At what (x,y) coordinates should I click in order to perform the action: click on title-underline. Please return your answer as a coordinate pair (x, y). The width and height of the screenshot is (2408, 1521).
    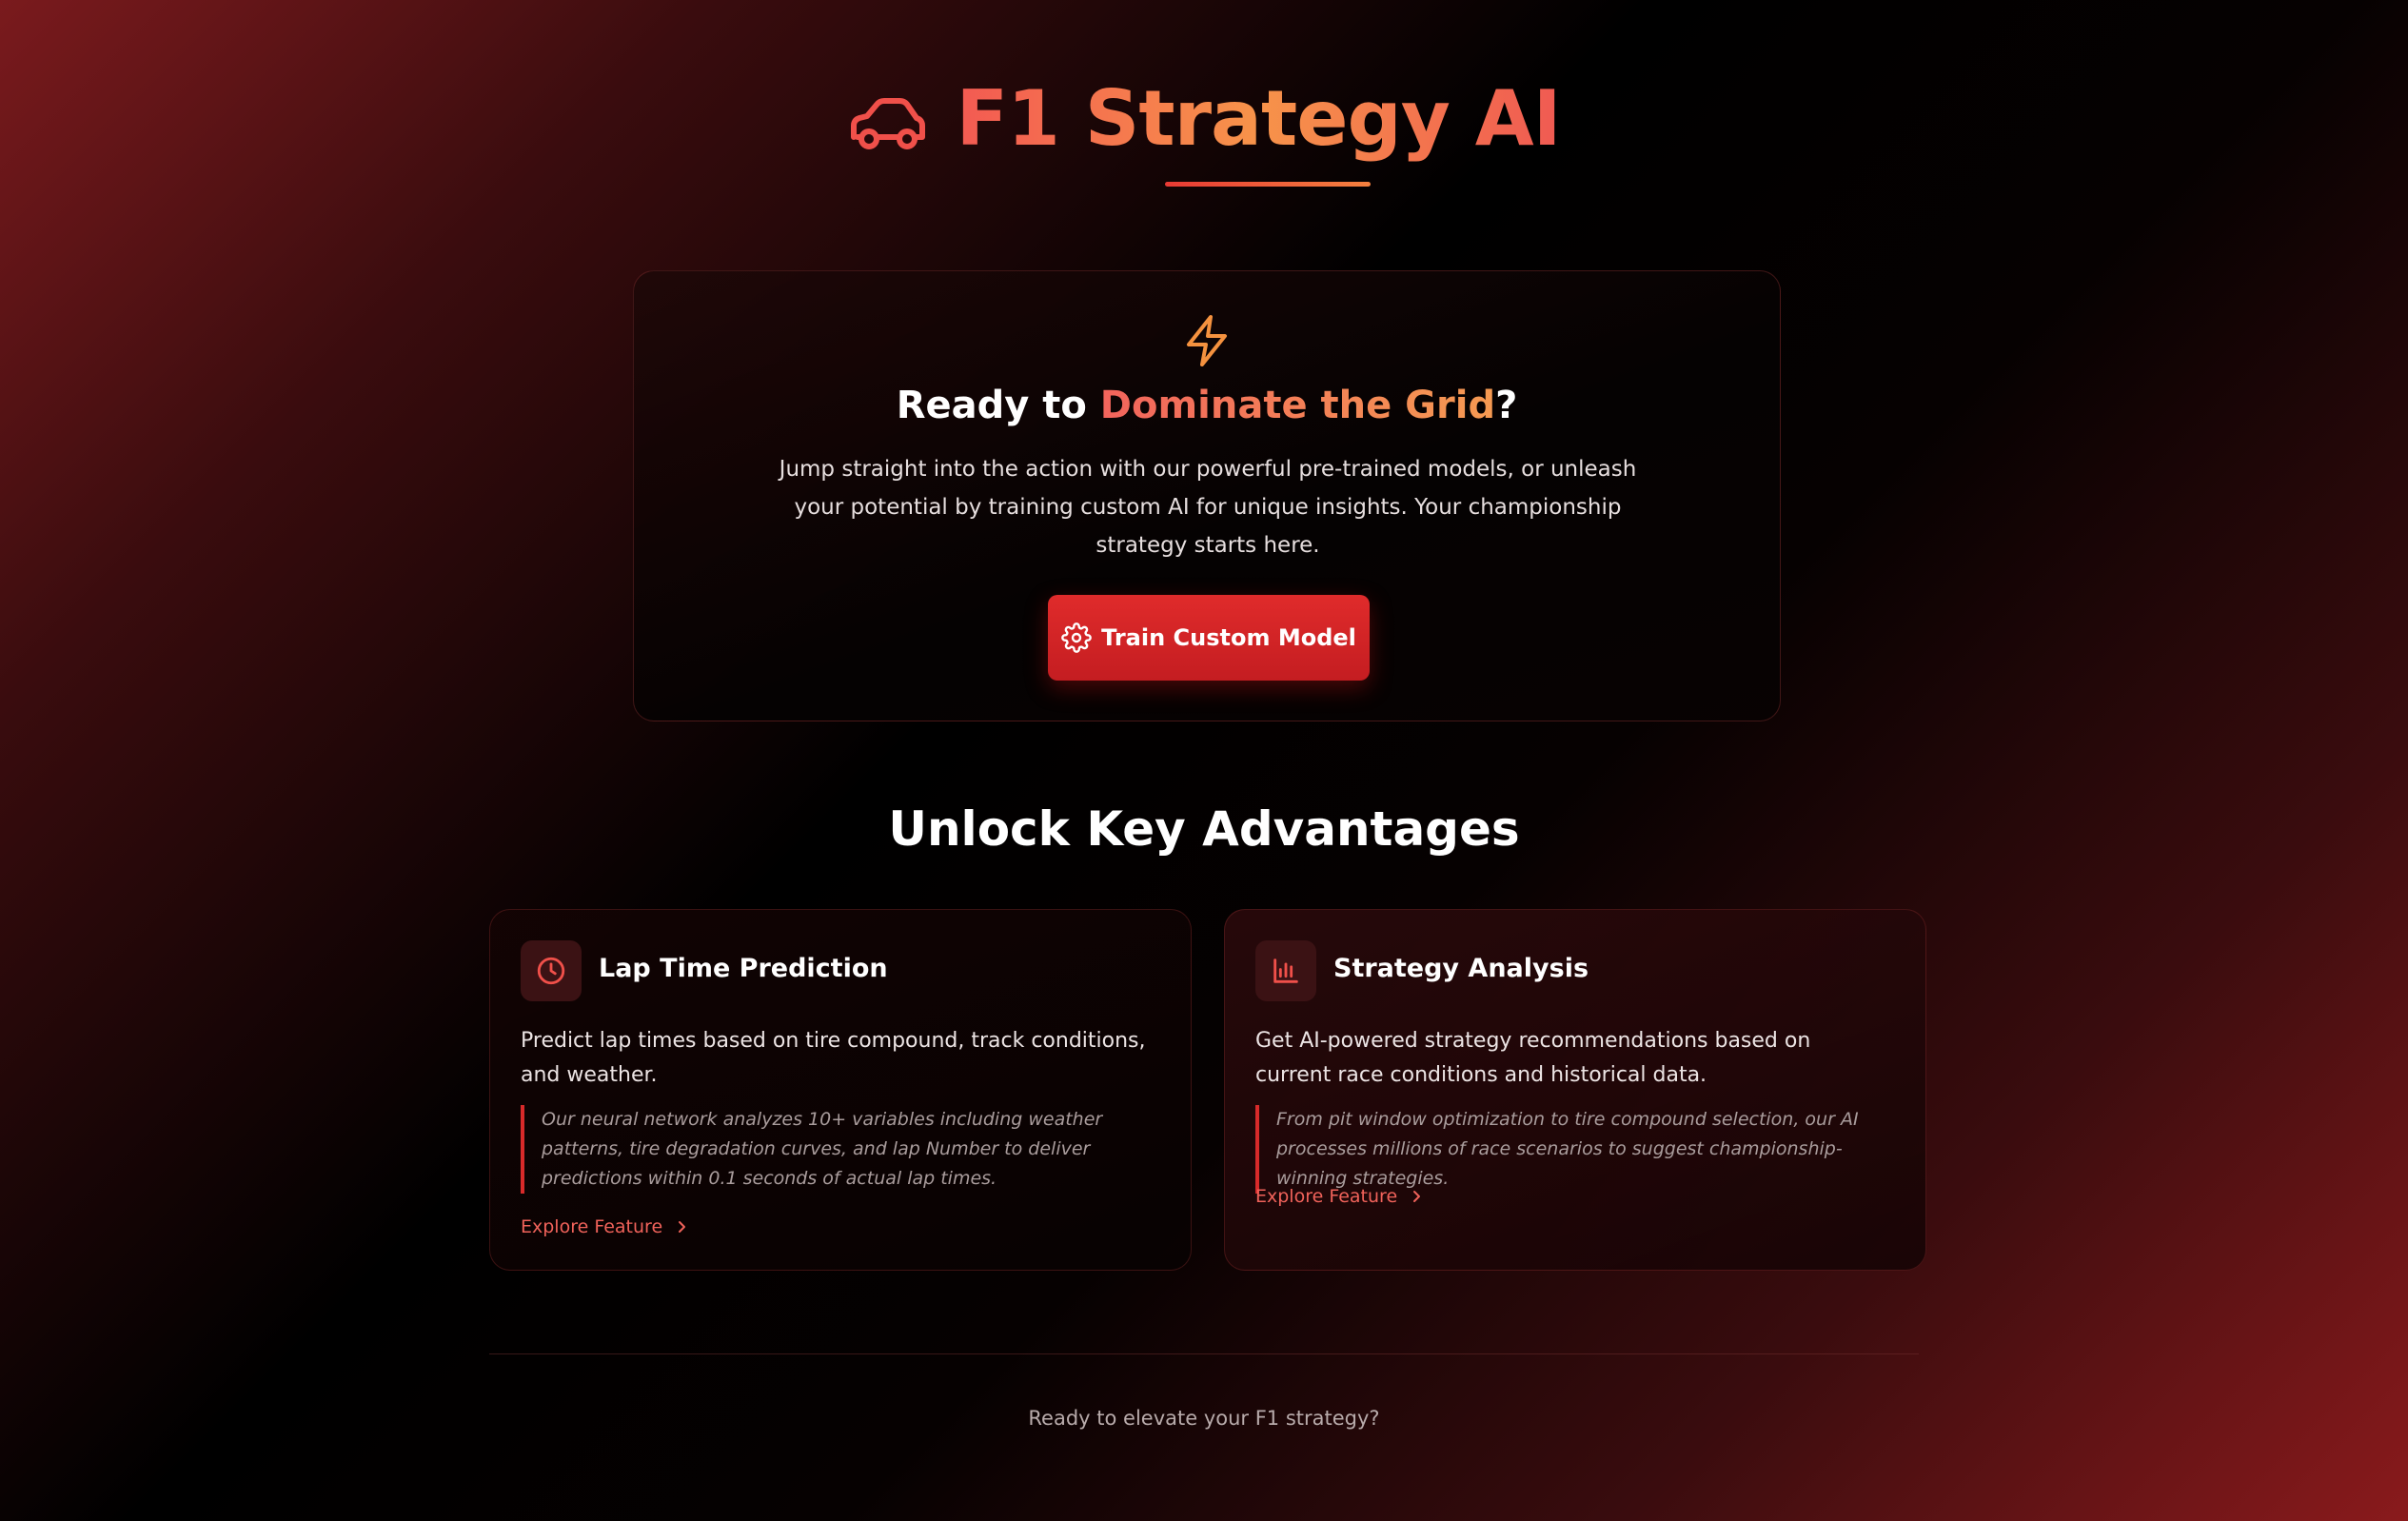
    Looking at the image, I should click on (1268, 184).